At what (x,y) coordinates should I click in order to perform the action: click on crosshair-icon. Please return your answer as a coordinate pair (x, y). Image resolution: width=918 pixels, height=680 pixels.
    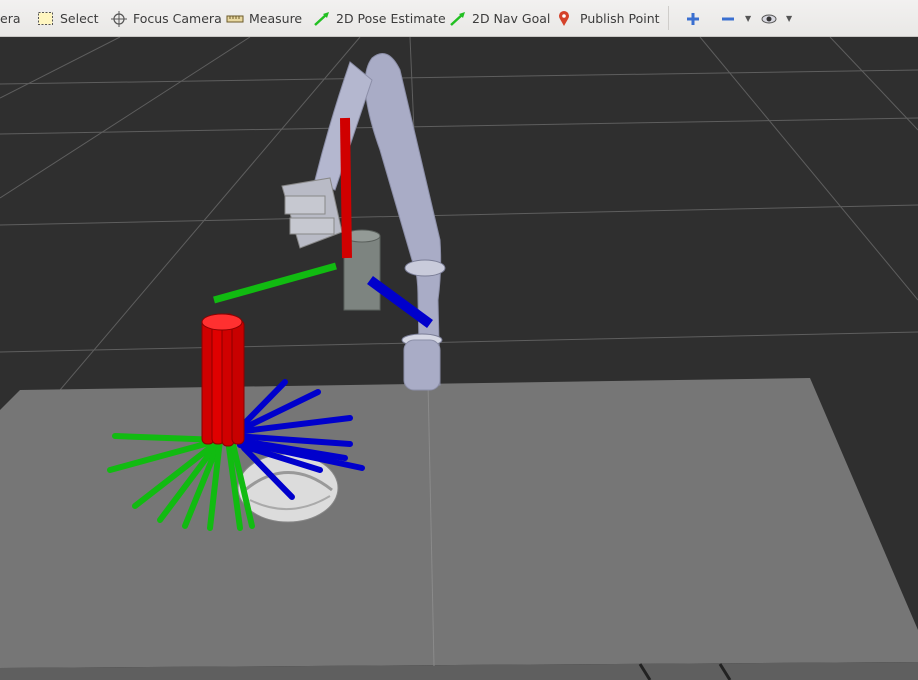
    Looking at the image, I should click on (119, 18).